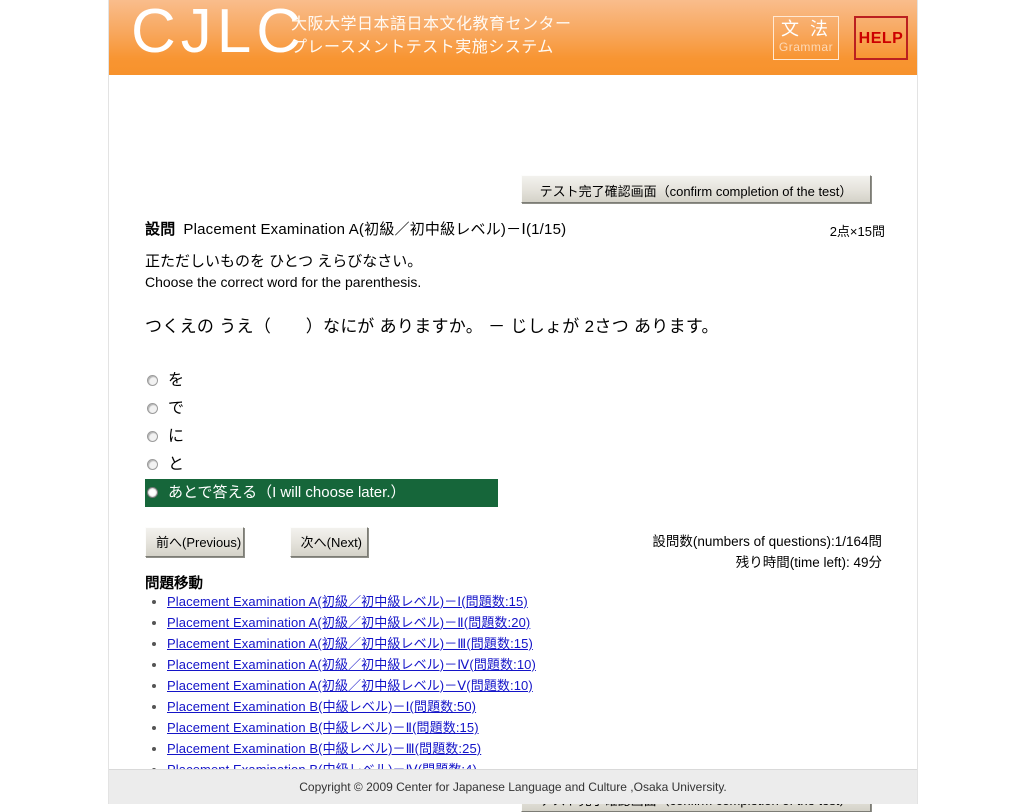 The width and height of the screenshot is (1020, 812). I want to click on grammar-button: 文 法 Grammar, so click(806, 38).